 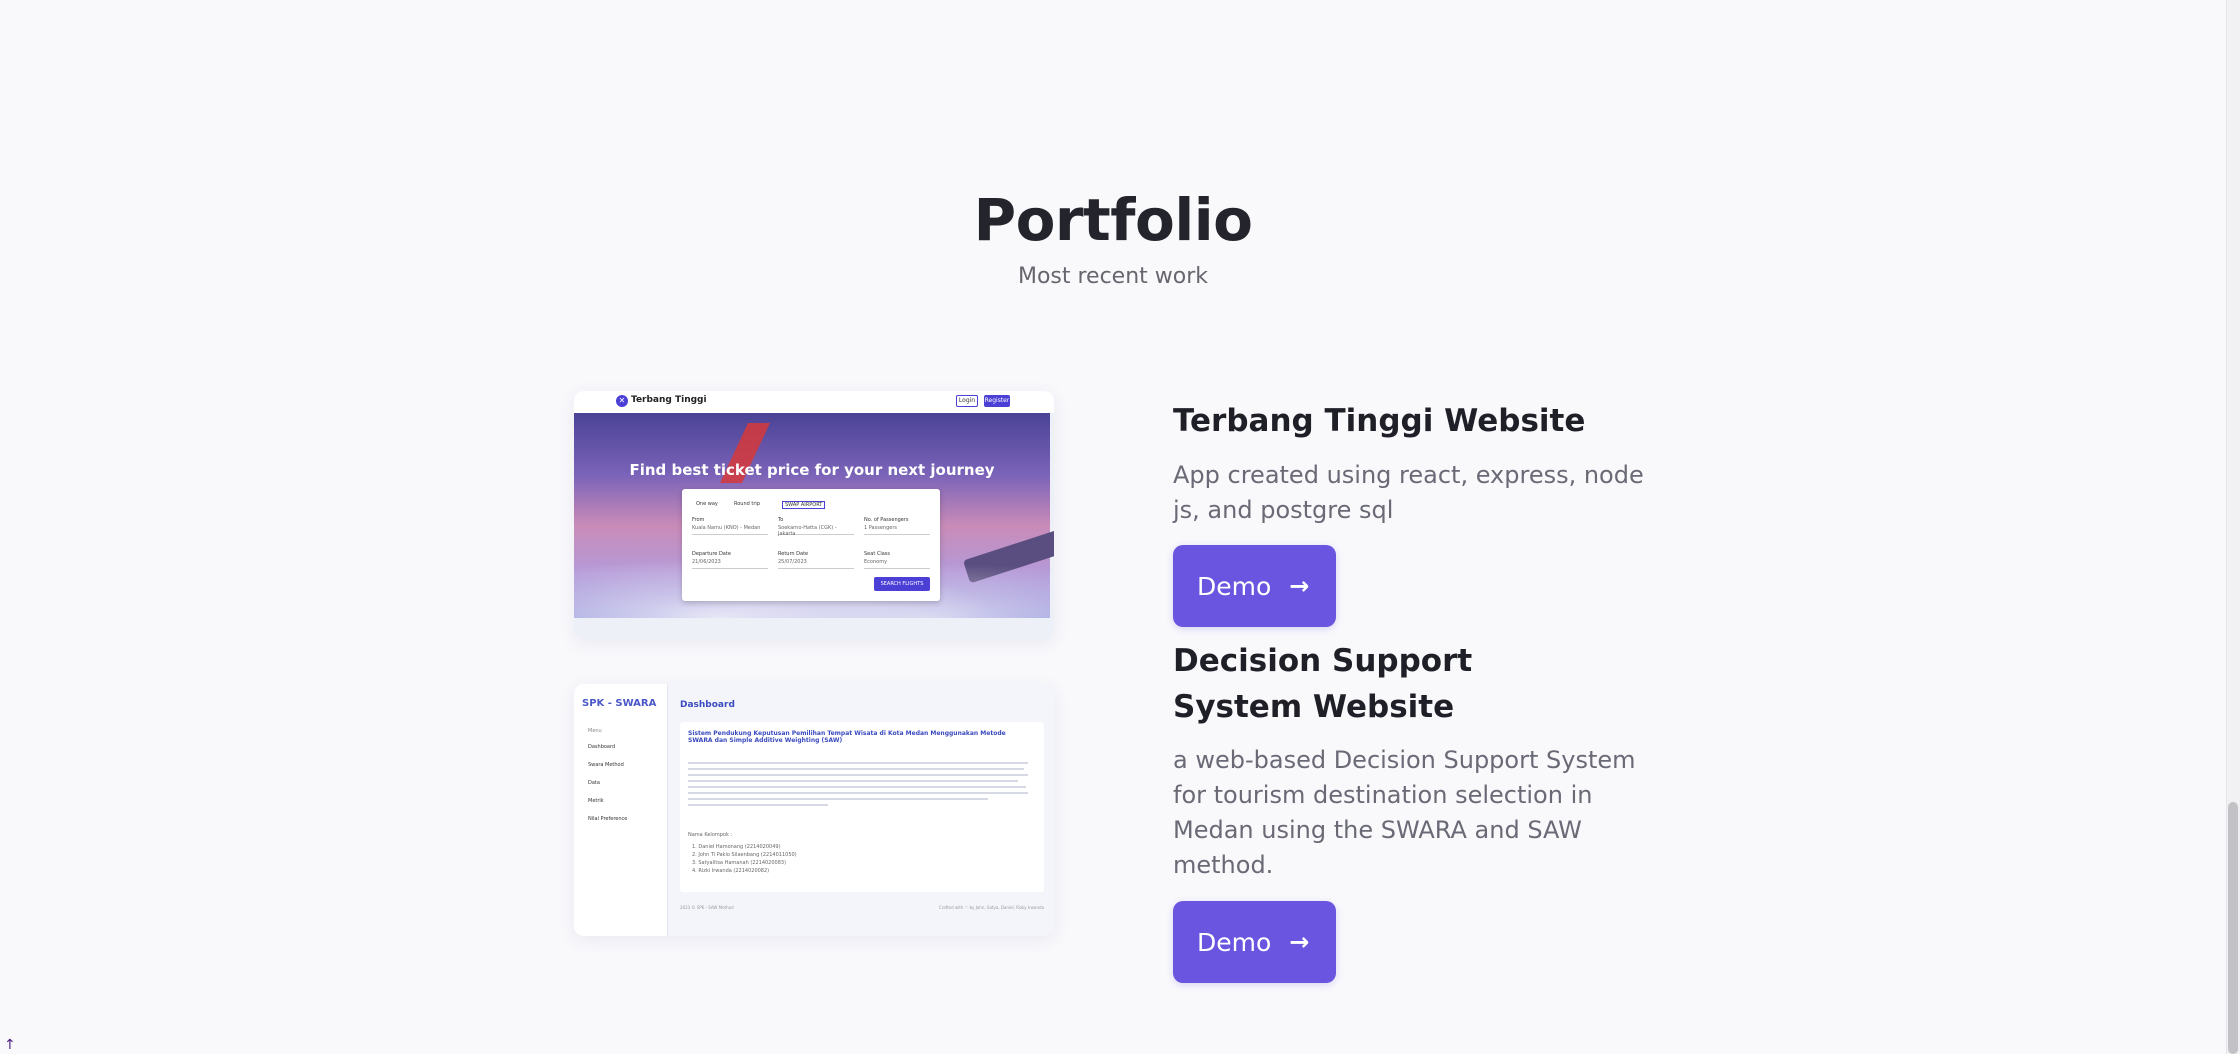 What do you see at coordinates (897, 530) in the screenshot?
I see `preview-pax-field: 1 Passengers` at bounding box center [897, 530].